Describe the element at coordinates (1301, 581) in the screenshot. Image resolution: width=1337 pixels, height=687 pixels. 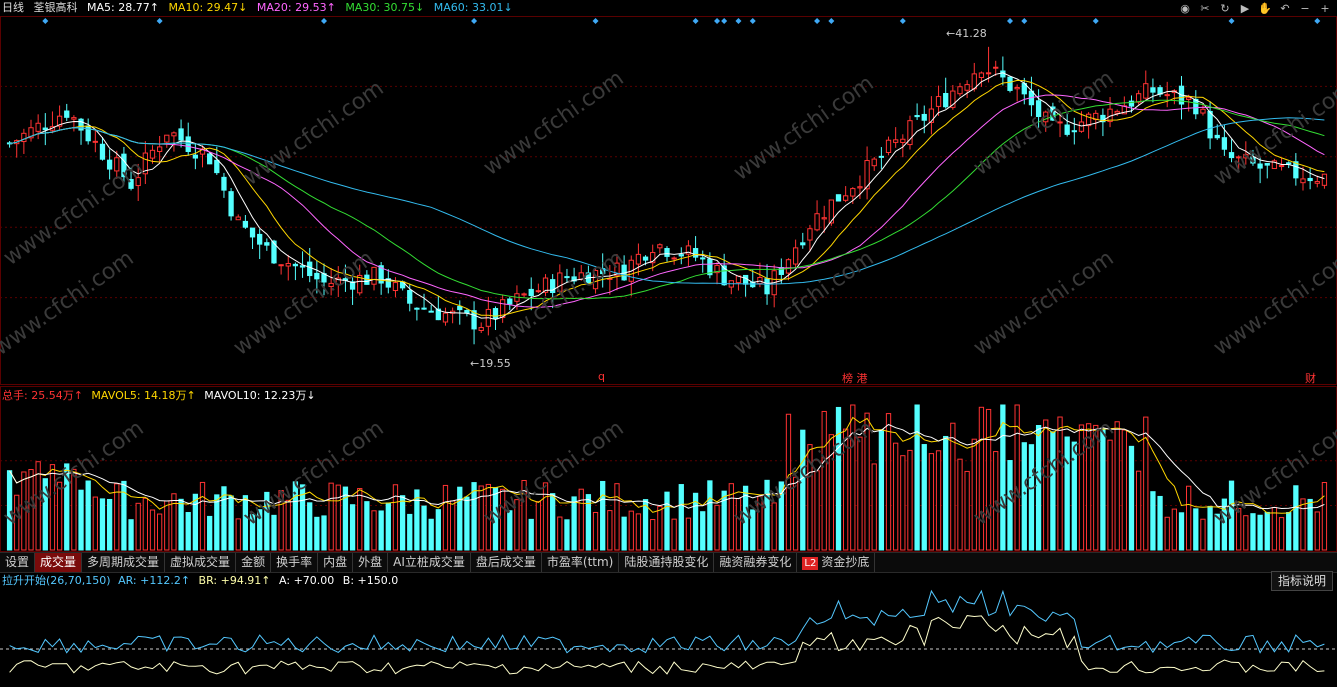
I see `indicator-help-button: 指标说明` at that location.